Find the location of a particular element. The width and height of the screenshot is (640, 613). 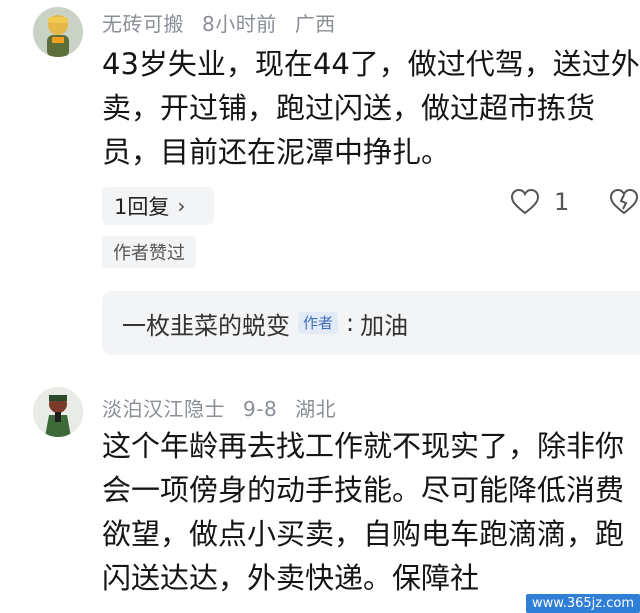

location: 广西 is located at coordinates (315, 24).